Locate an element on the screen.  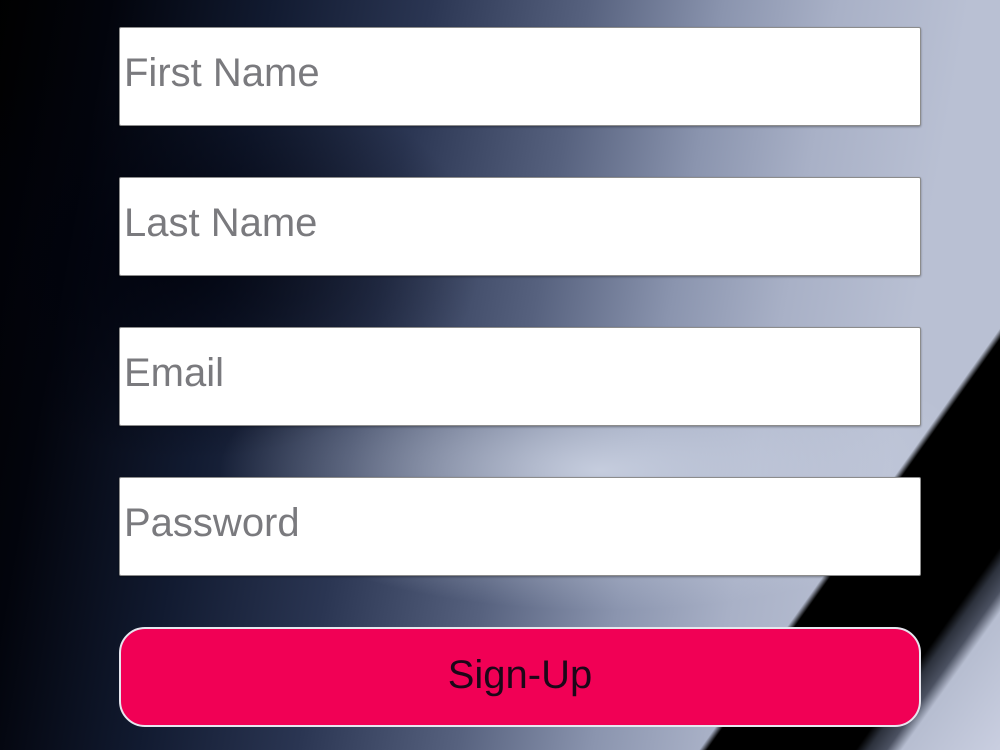
input-field: Last Name is located at coordinates (520, 226).